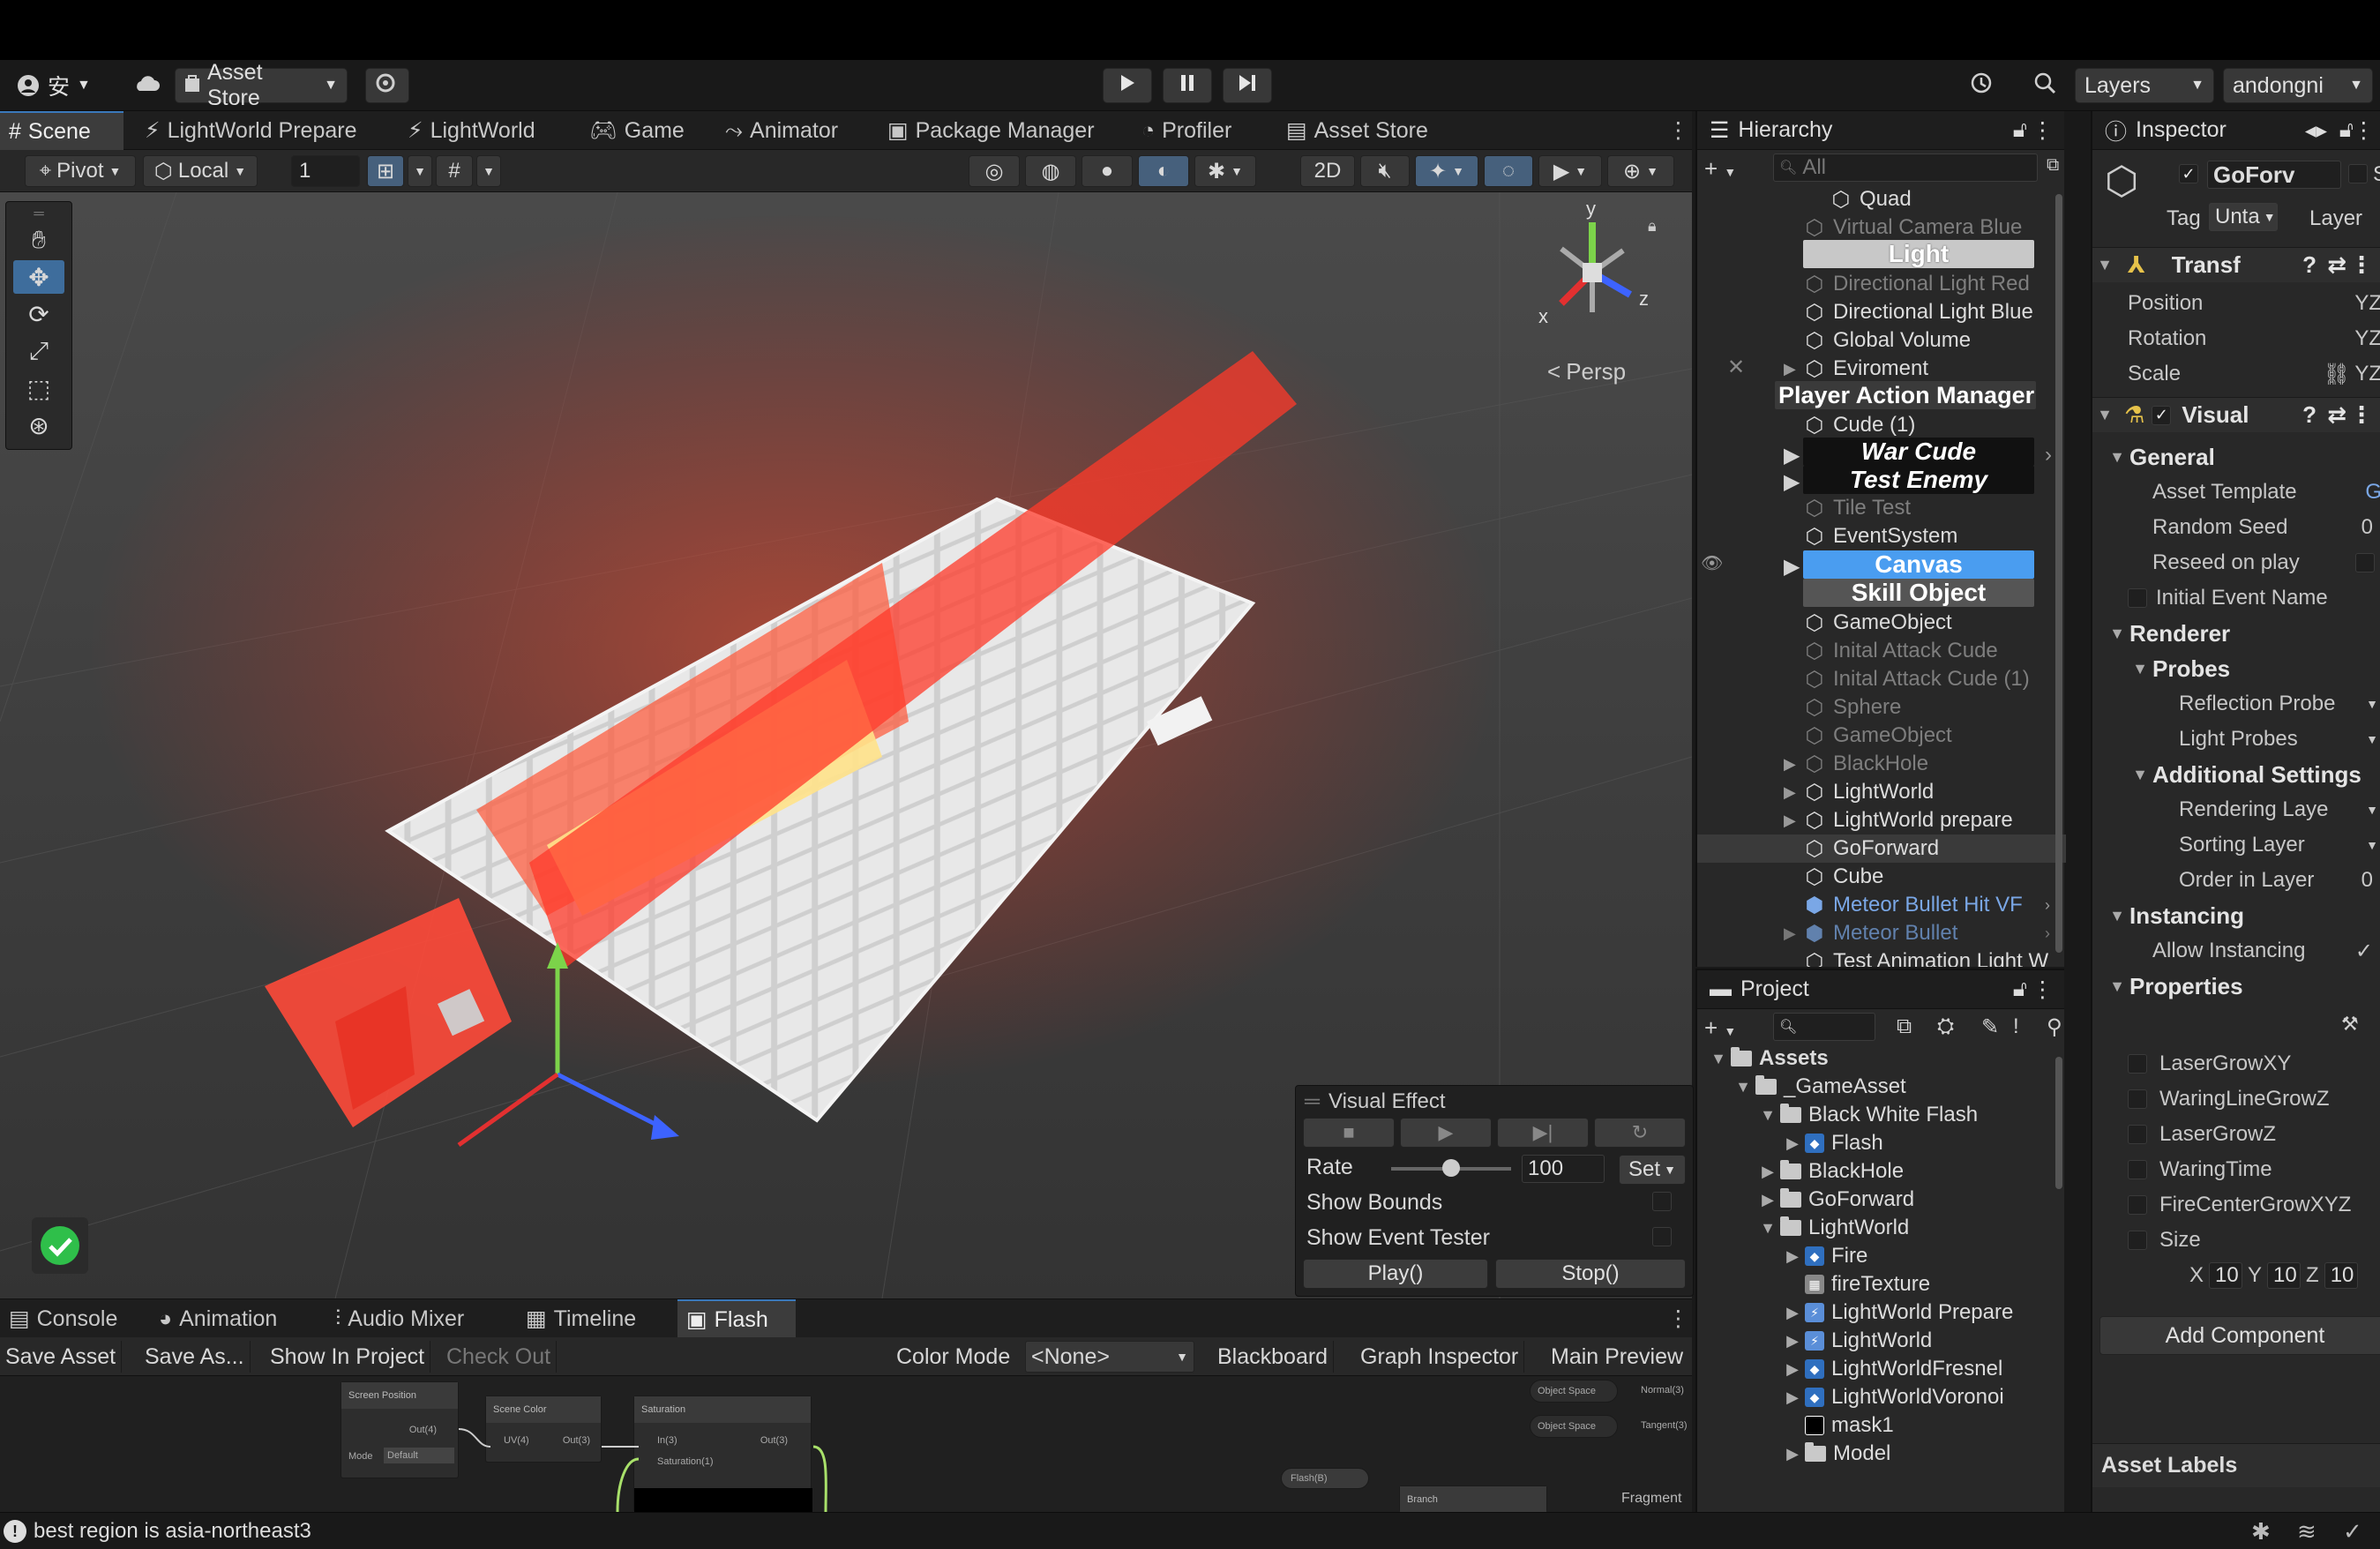  Describe the element at coordinates (385, 171) in the screenshot. I see `grid-snap-button: ⊞` at that location.